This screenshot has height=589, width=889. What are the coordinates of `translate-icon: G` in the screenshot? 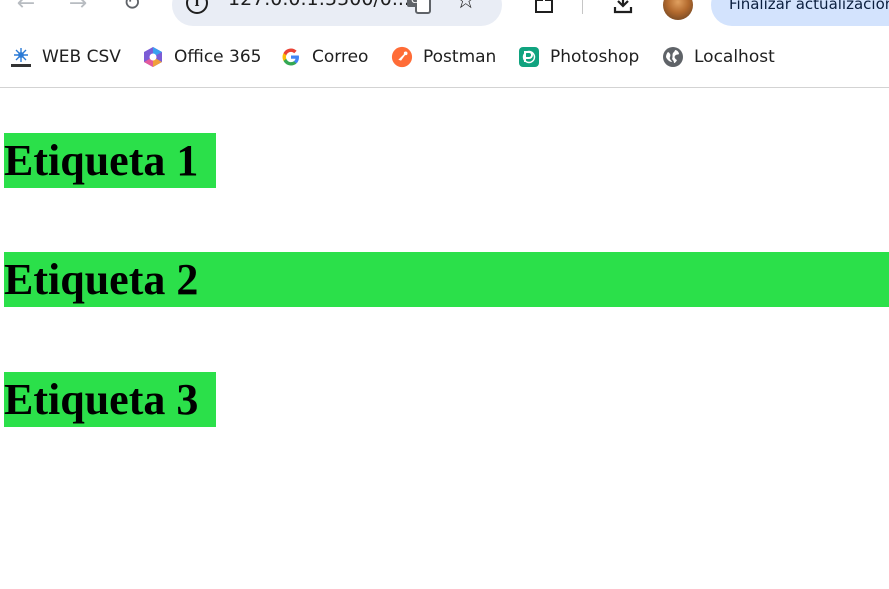 It's located at (419, 7).